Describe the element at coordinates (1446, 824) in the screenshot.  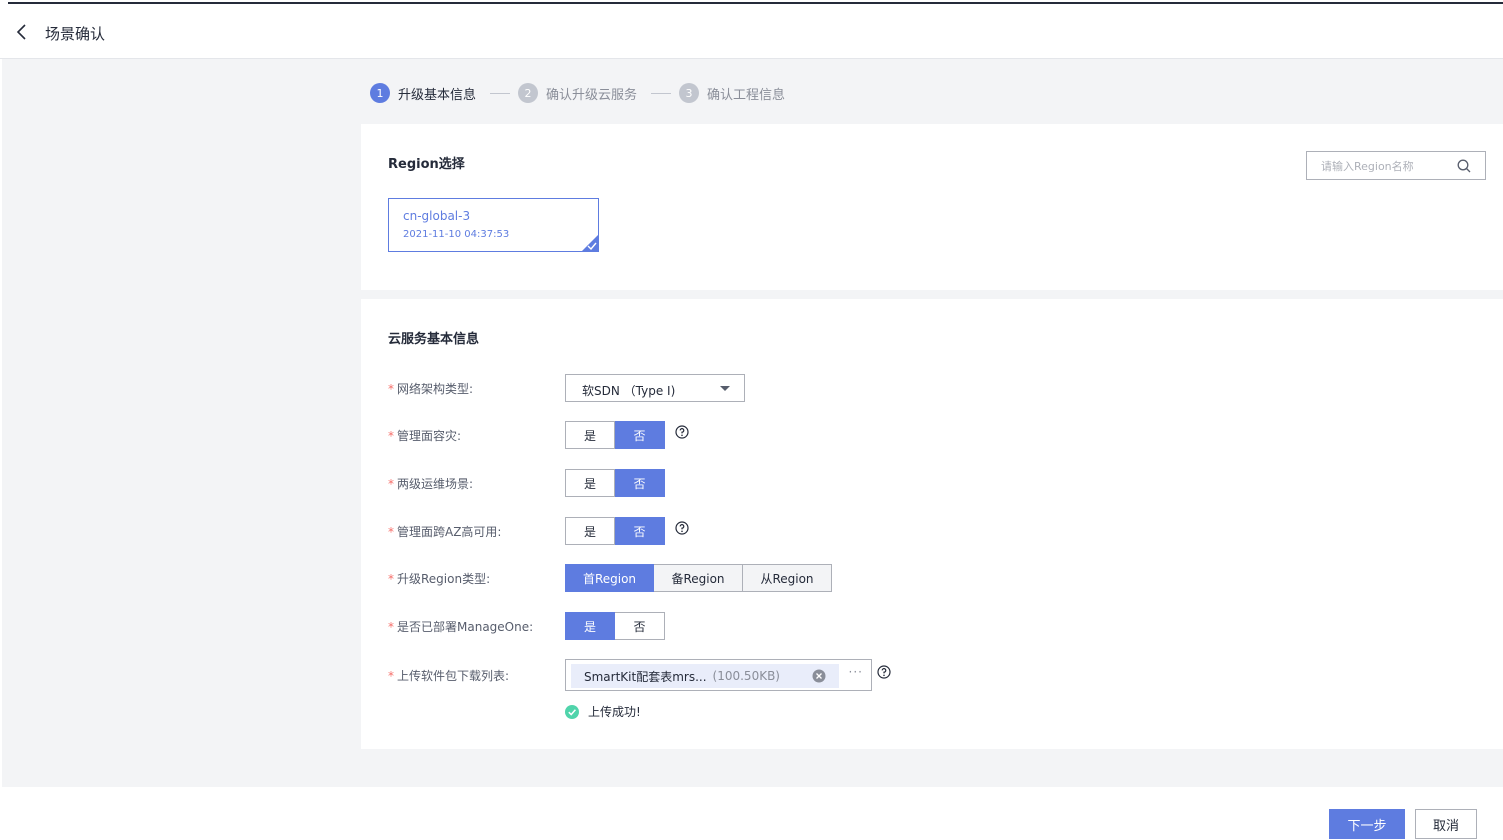
I see `cancel-button: 取消` at that location.